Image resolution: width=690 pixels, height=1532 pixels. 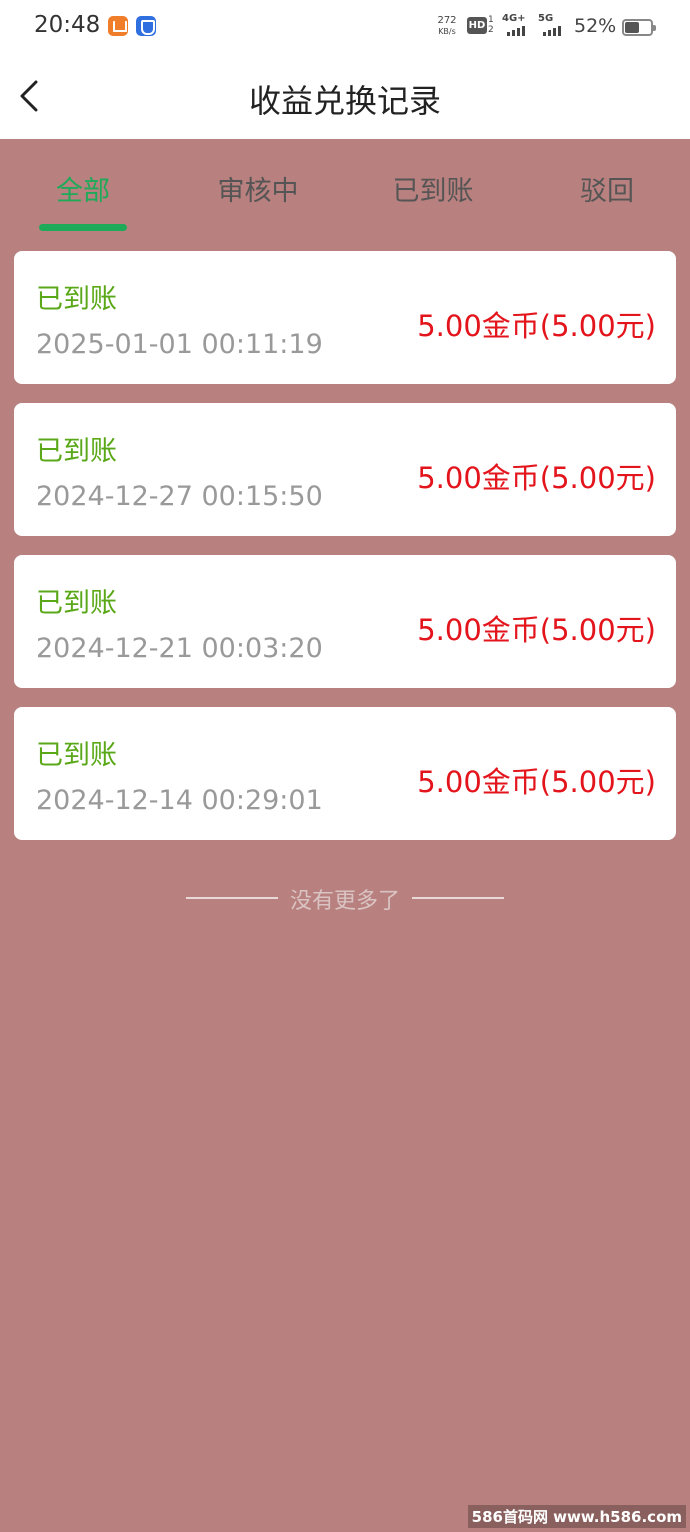 I want to click on record-card: 已到账 2024-12-14 00:29:01 5.00金币(5.00元), so click(x=345, y=773).